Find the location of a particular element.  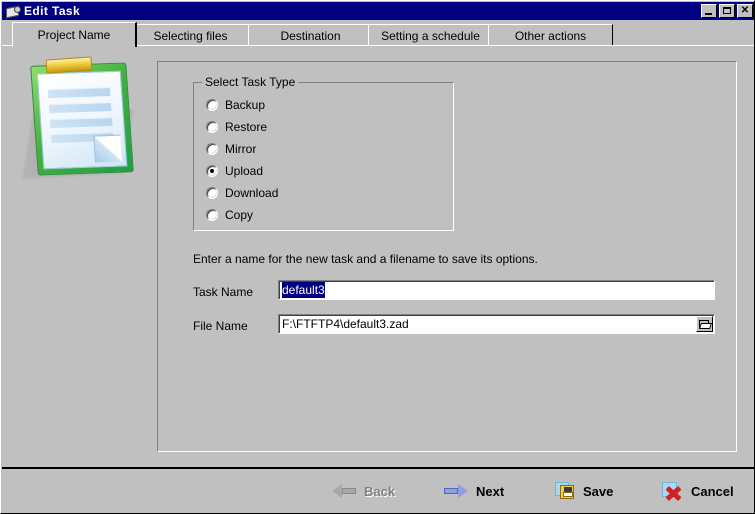

tab-label: Setting a schedule is located at coordinates (430, 35).